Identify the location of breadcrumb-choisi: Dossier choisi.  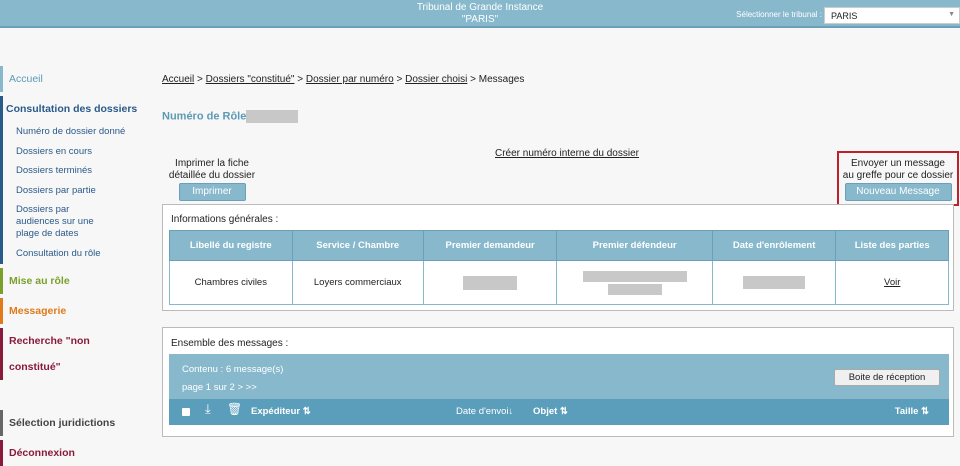
(436, 79).